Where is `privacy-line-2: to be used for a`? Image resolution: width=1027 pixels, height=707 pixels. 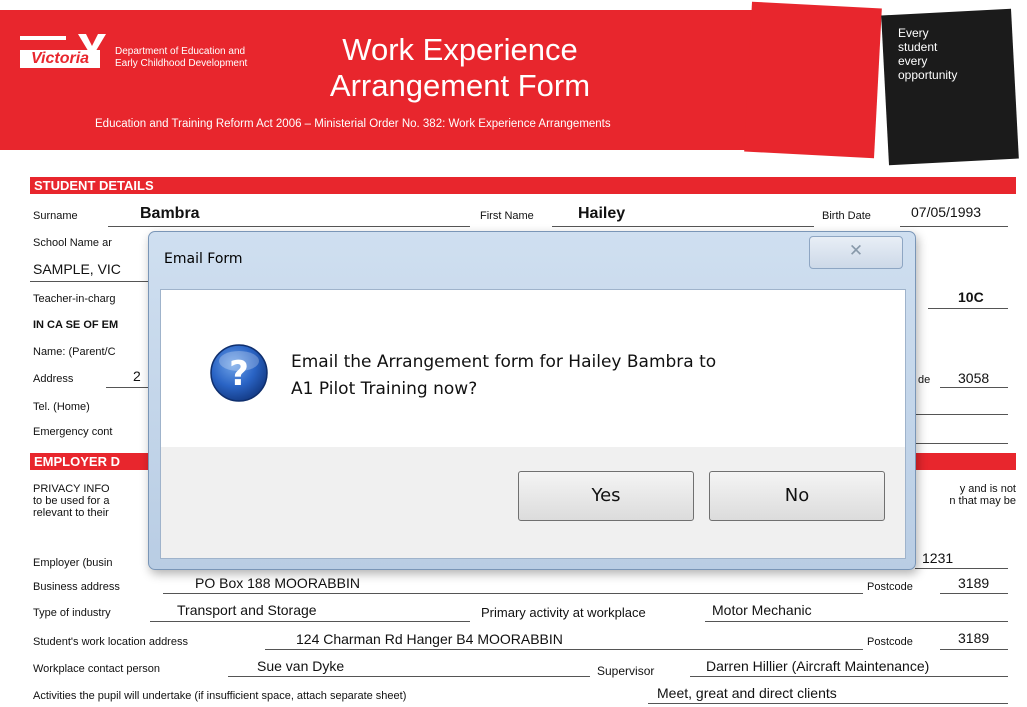
privacy-line-2: to be used for a is located at coordinates (71, 501).